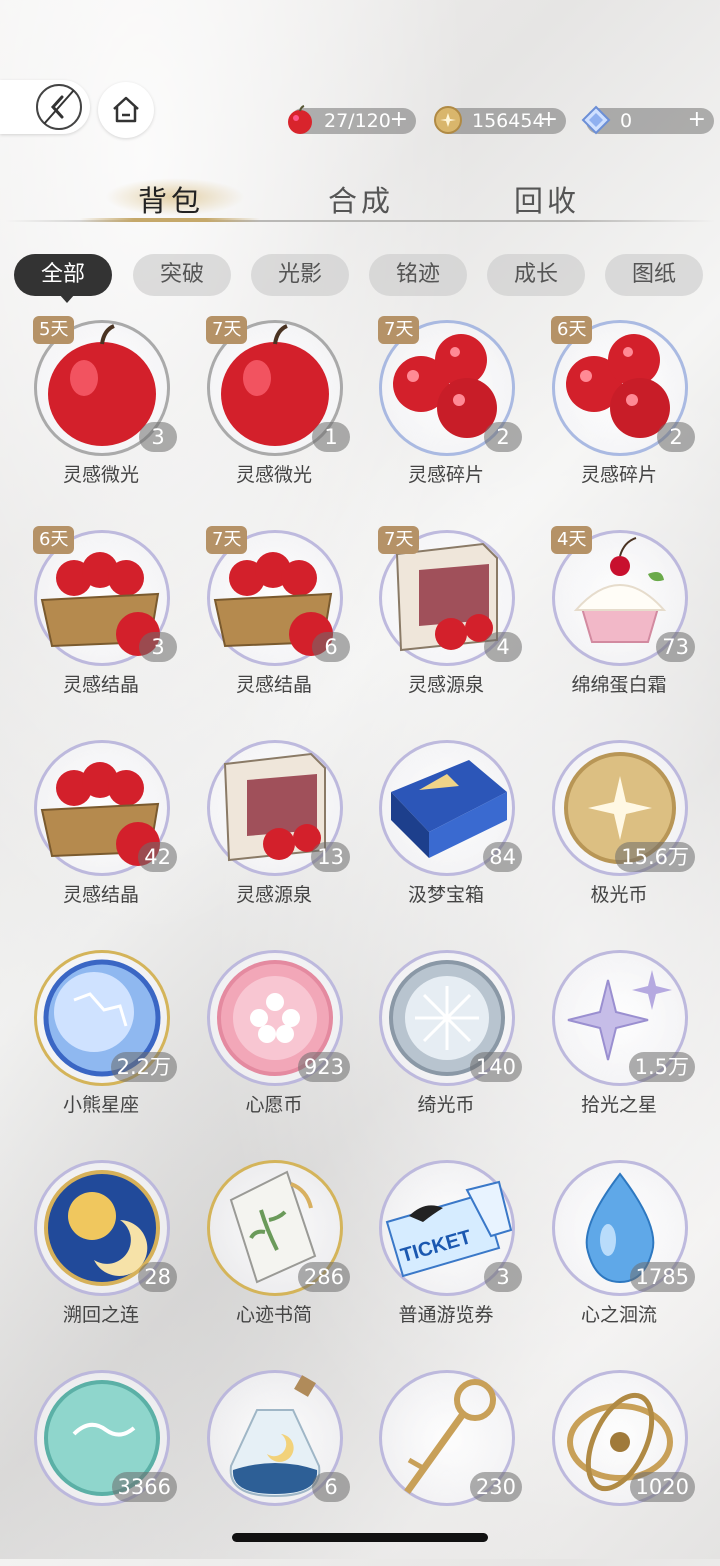 This screenshot has width=720, height=1566. Describe the element at coordinates (675, 647) in the screenshot. I see `item-count: 73` at that location.